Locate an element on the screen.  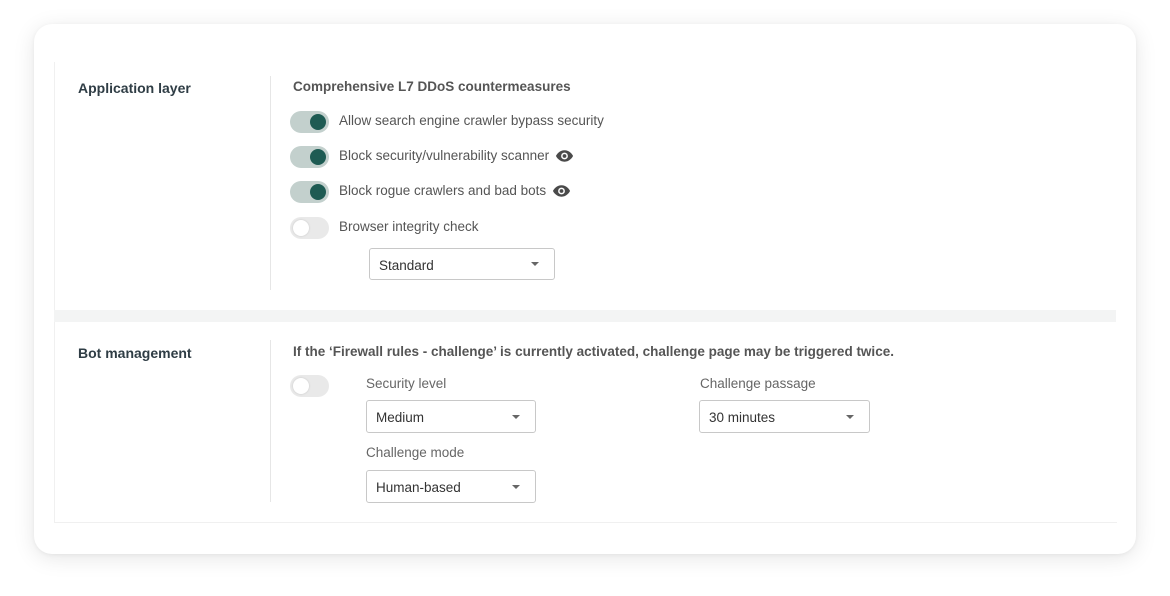
vulnerability-scanner-toggle is located at coordinates (309, 157).